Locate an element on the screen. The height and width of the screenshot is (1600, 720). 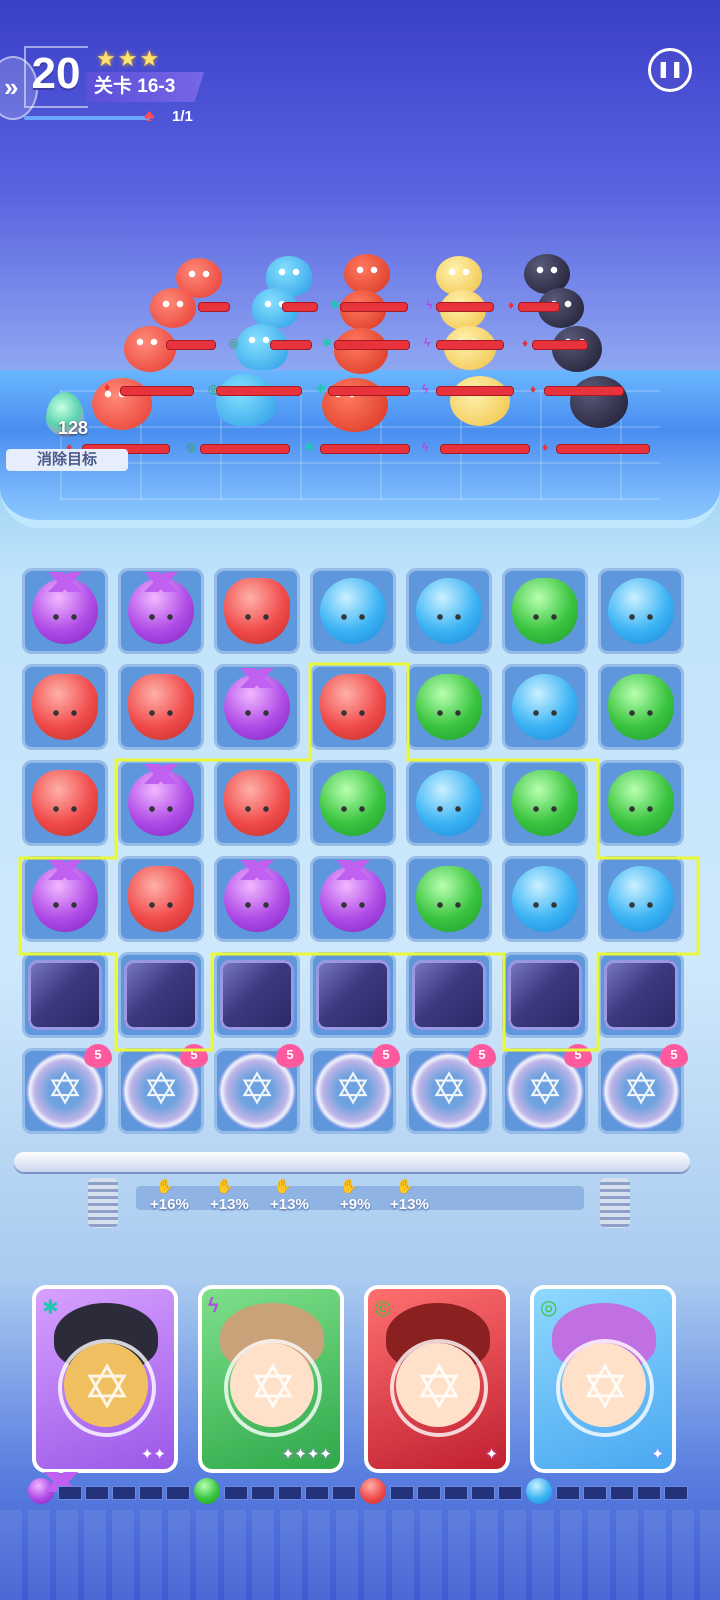
green-token-icon is located at coordinates (207, 1491).